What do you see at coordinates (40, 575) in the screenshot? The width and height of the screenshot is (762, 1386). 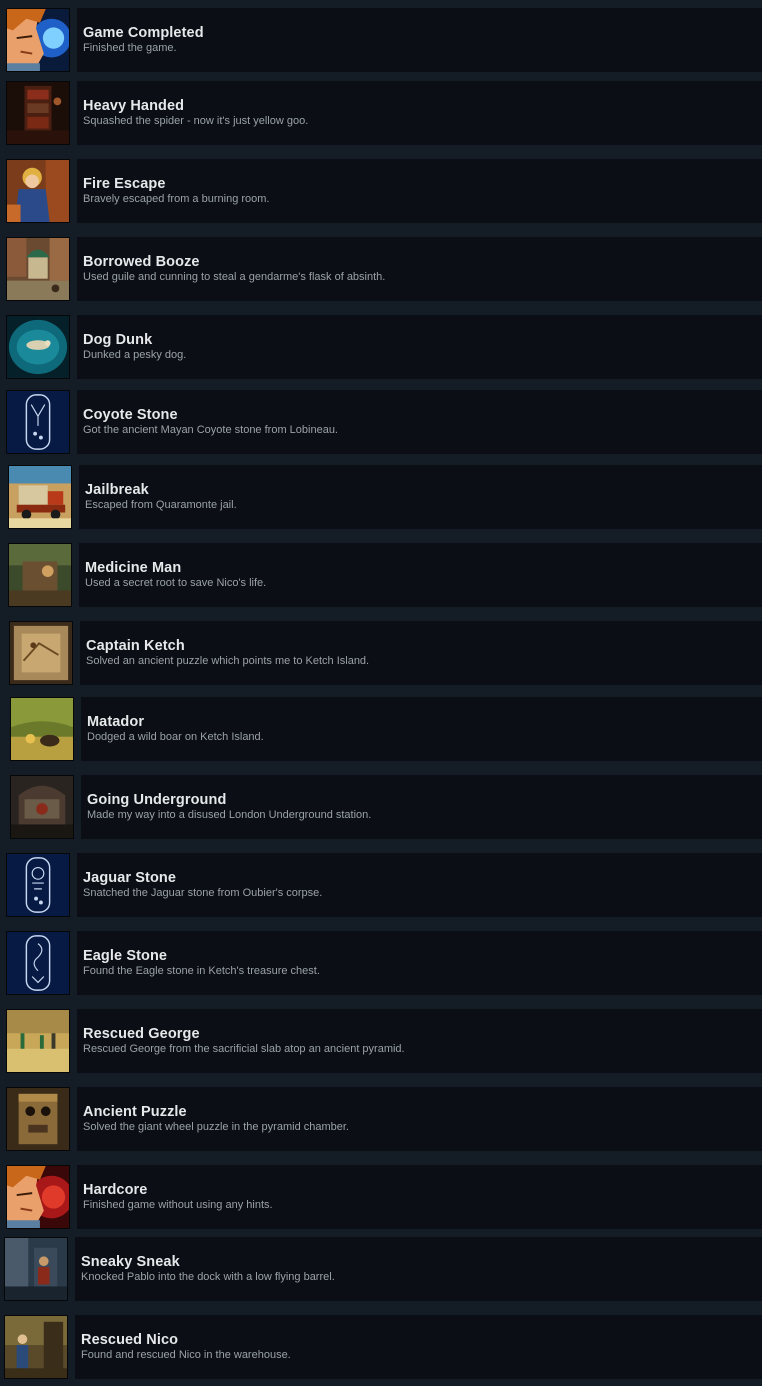 I see `jungle-hut-icon` at bounding box center [40, 575].